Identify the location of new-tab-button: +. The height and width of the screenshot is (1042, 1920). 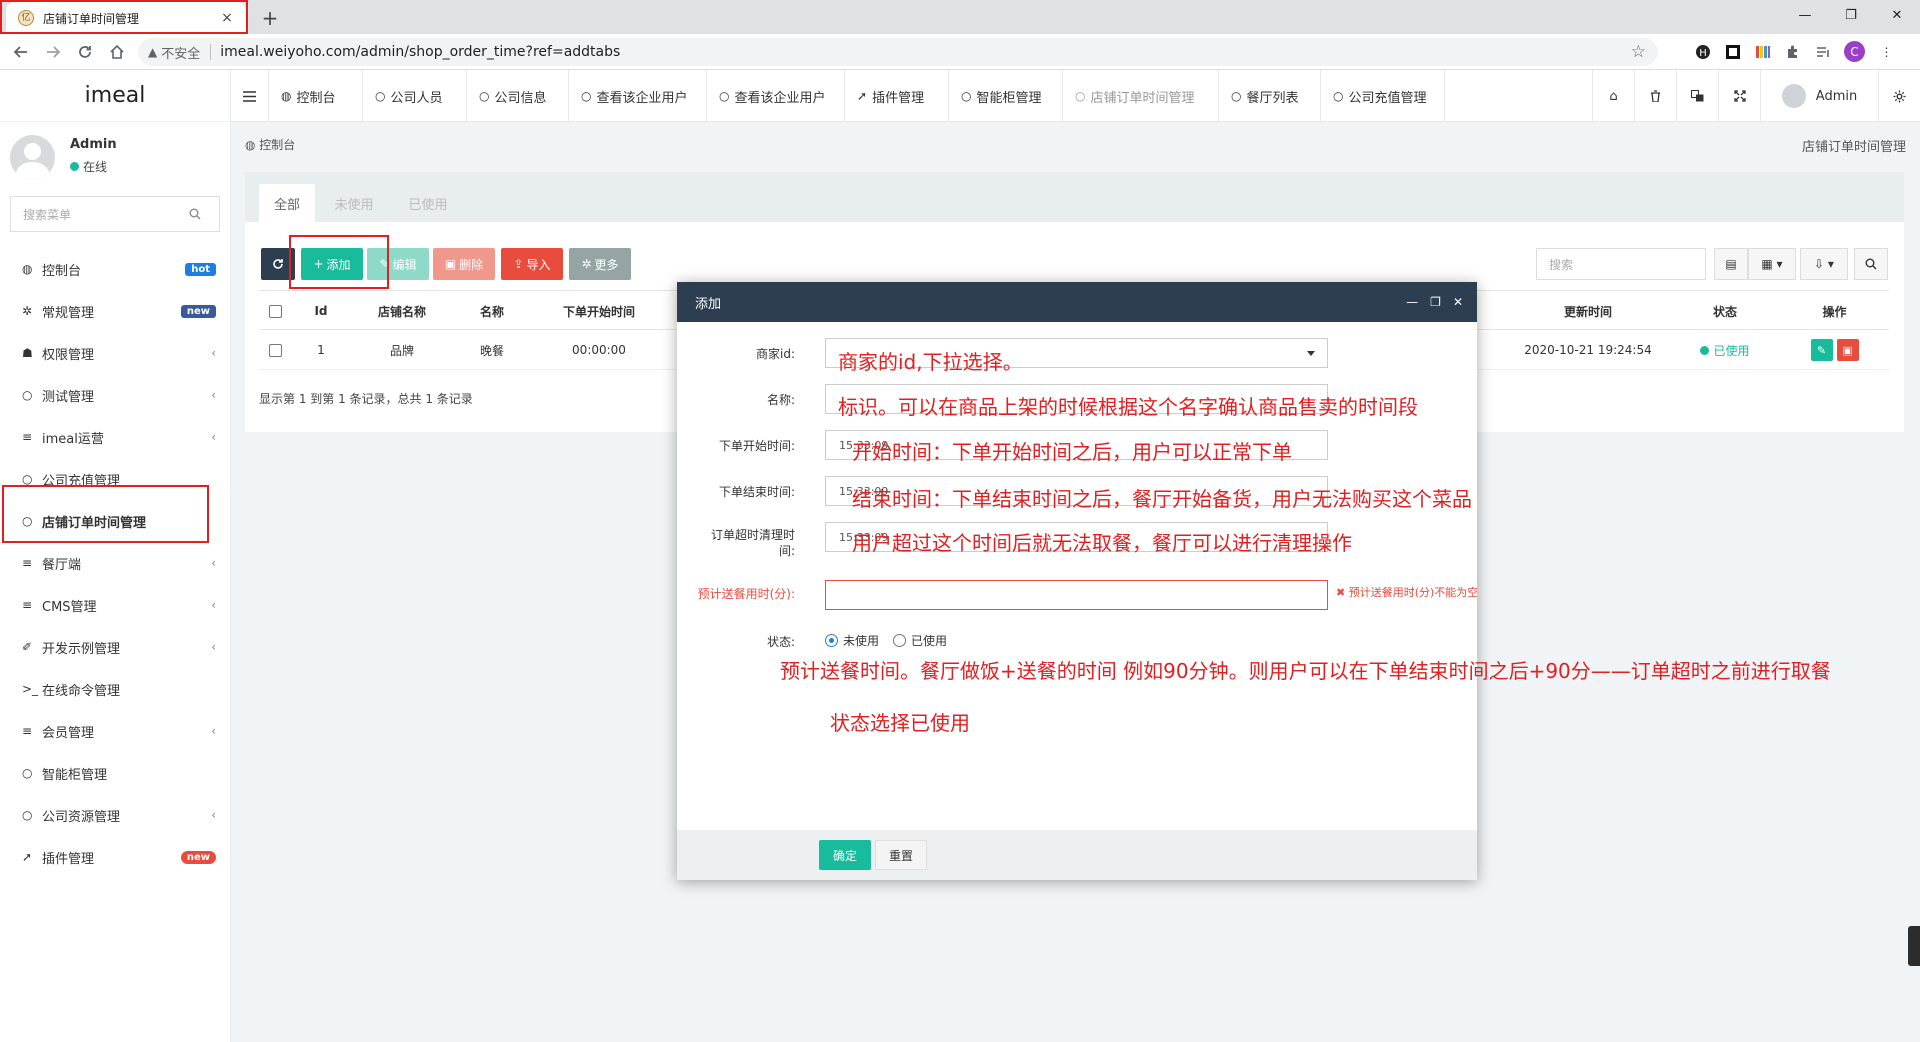
(270, 18).